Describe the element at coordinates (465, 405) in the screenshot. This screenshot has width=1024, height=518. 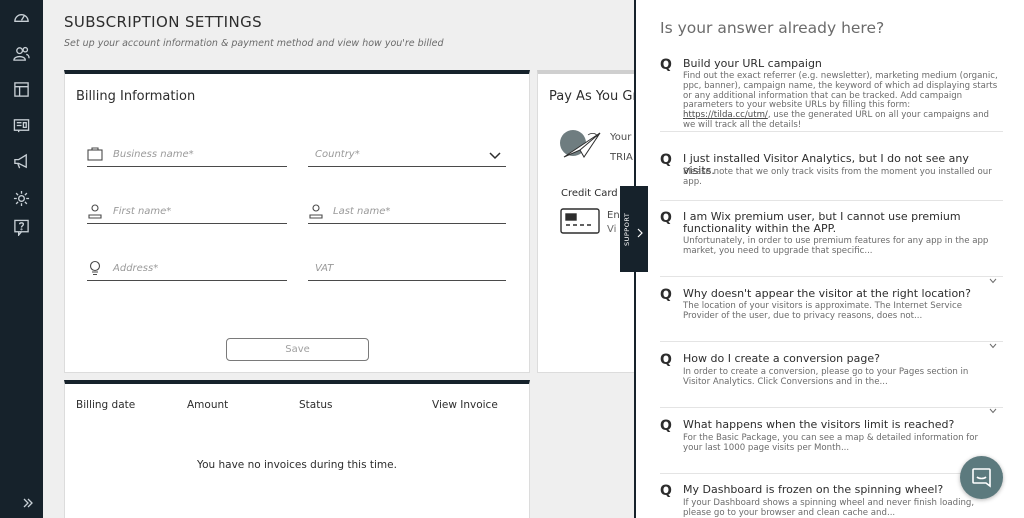
I see `column-header-view-invoice: View Invoice` at that location.